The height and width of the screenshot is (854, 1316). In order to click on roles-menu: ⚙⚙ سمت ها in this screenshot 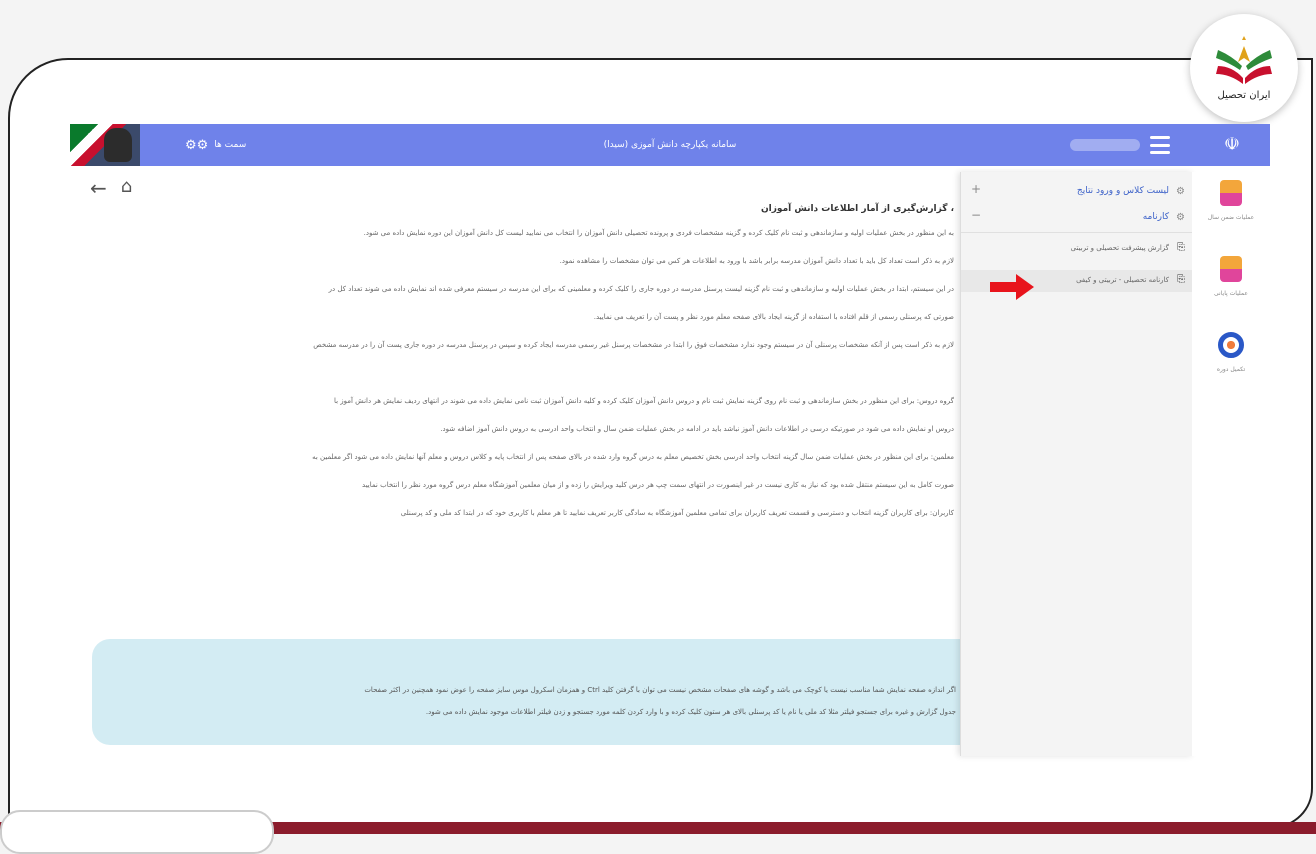, I will do `click(215, 145)`.